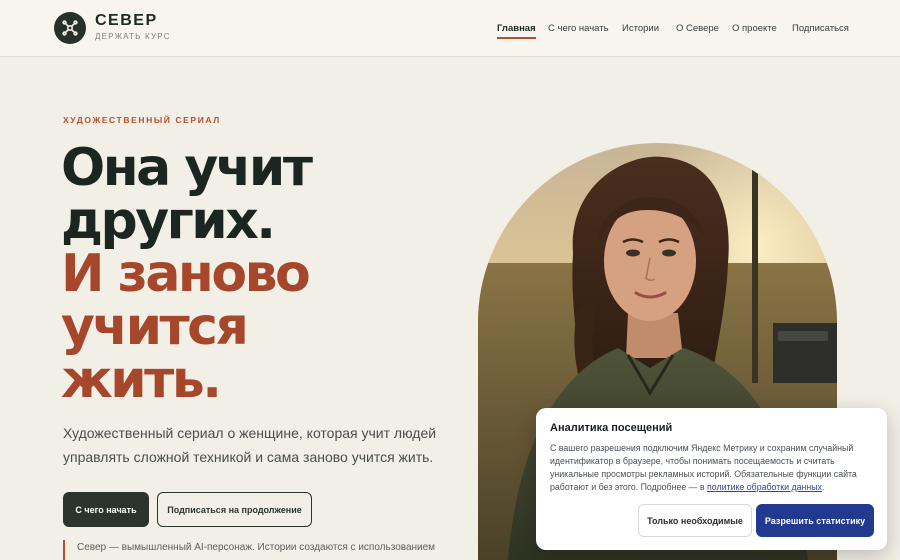 Image resolution: width=900 pixels, height=560 pixels. I want to click on consent-title: Аналитика посещений, so click(611, 428).